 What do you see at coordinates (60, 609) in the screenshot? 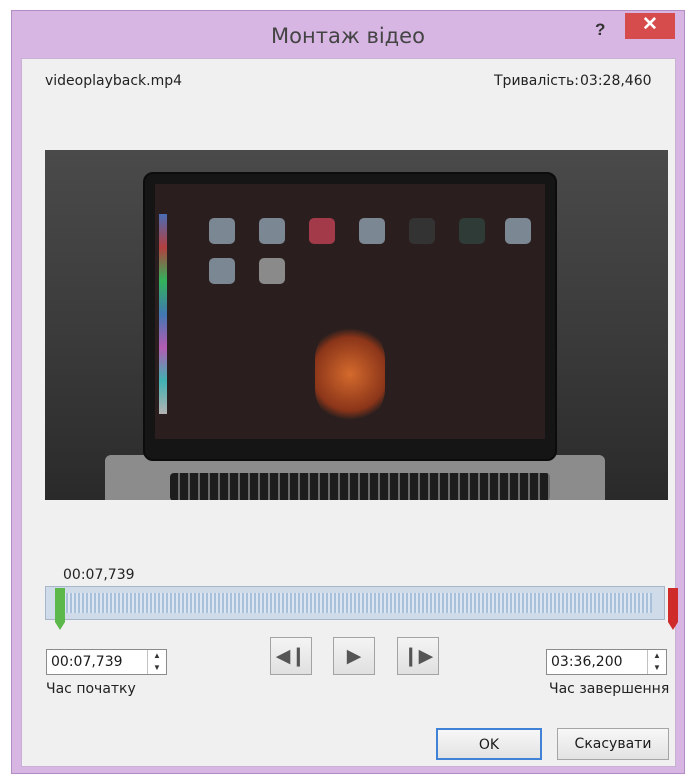
I see `start-marker` at bounding box center [60, 609].